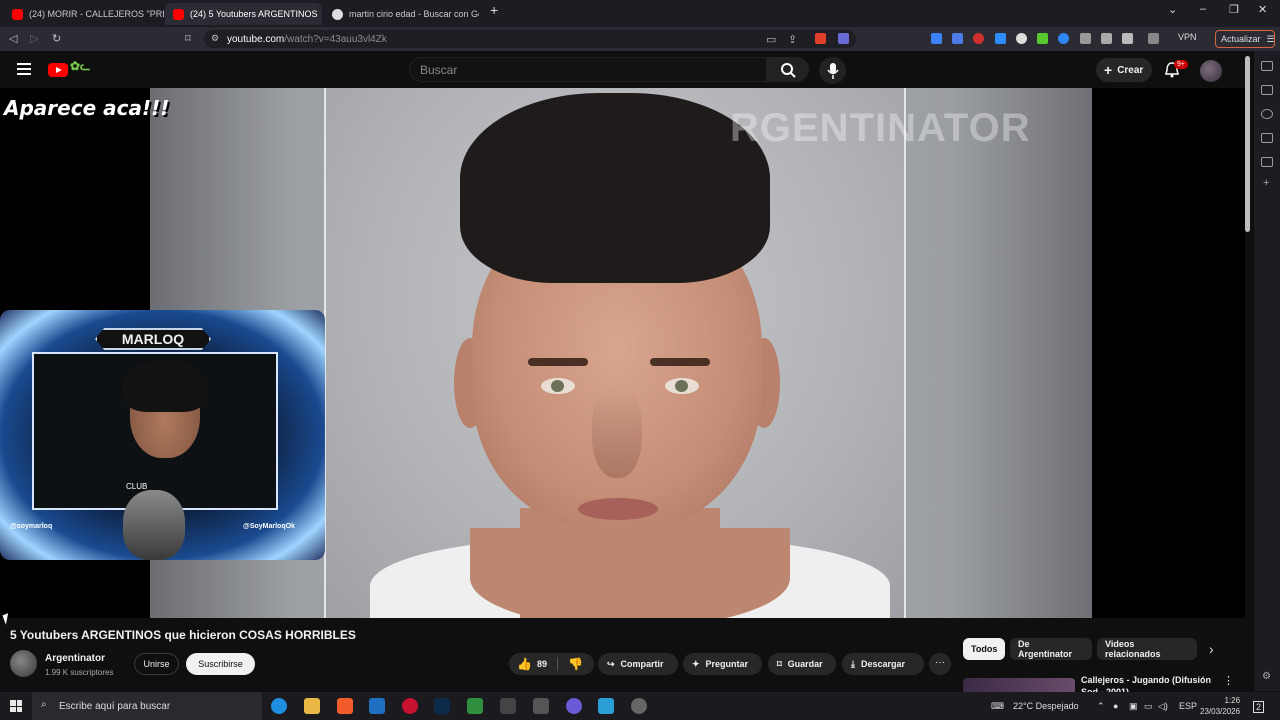 The height and width of the screenshot is (720, 1280). What do you see at coordinates (1267, 114) in the screenshot?
I see `sidebar-history-icon` at bounding box center [1267, 114].